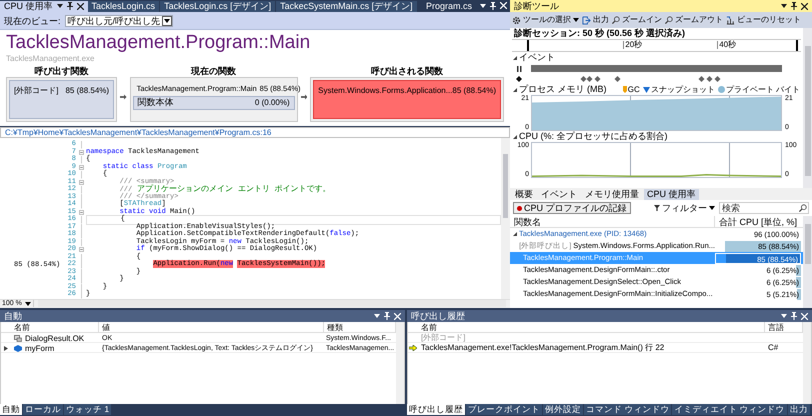 This screenshot has width=812, height=416. Describe the element at coordinates (213, 103) in the screenshot. I see `function-body-box: 関数本体 0 (0.00%)` at that location.